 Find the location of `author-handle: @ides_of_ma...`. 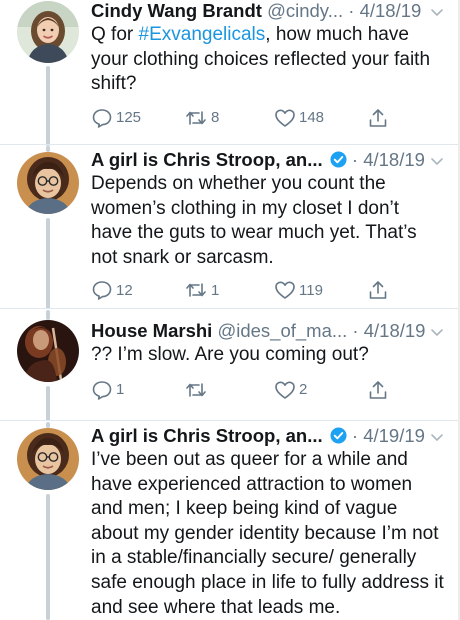

author-handle: @ides_of_ma... is located at coordinates (282, 330).